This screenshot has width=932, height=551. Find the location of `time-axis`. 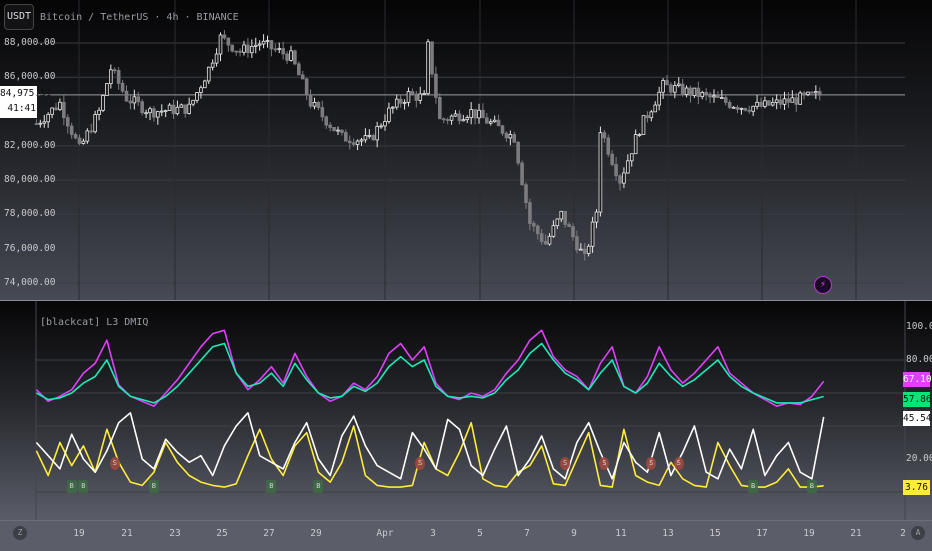

time-axis is located at coordinates (466, 535).